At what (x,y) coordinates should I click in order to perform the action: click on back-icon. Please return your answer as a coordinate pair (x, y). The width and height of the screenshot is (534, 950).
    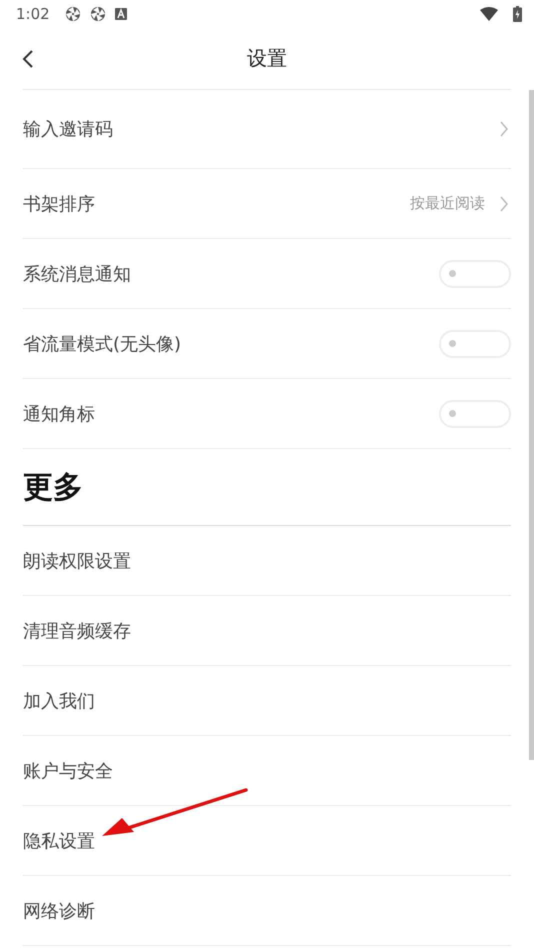
    Looking at the image, I should click on (28, 58).